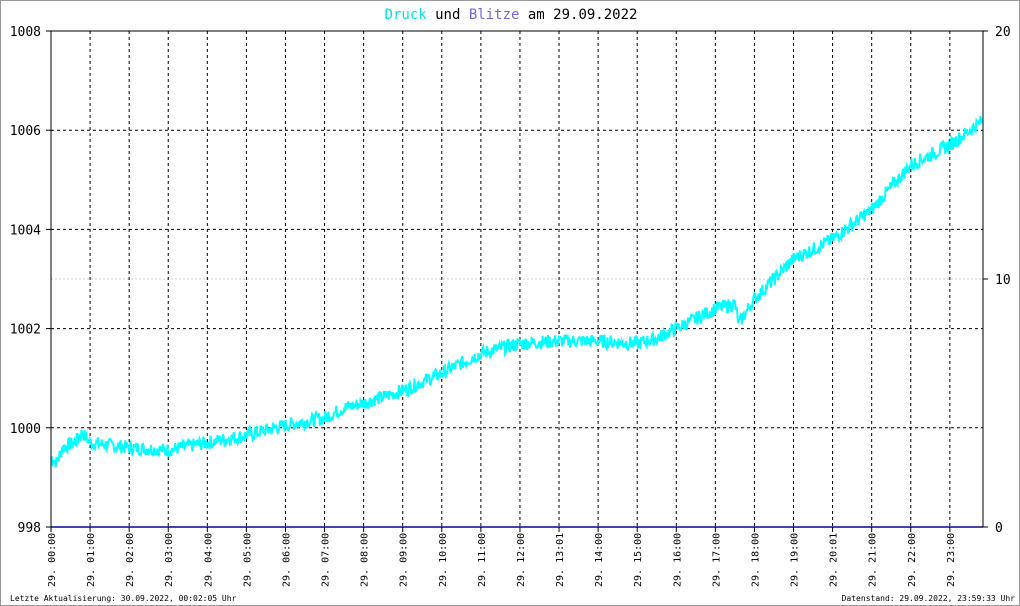  I want to click on y-right-tick-label: 20, so click(1003, 32).